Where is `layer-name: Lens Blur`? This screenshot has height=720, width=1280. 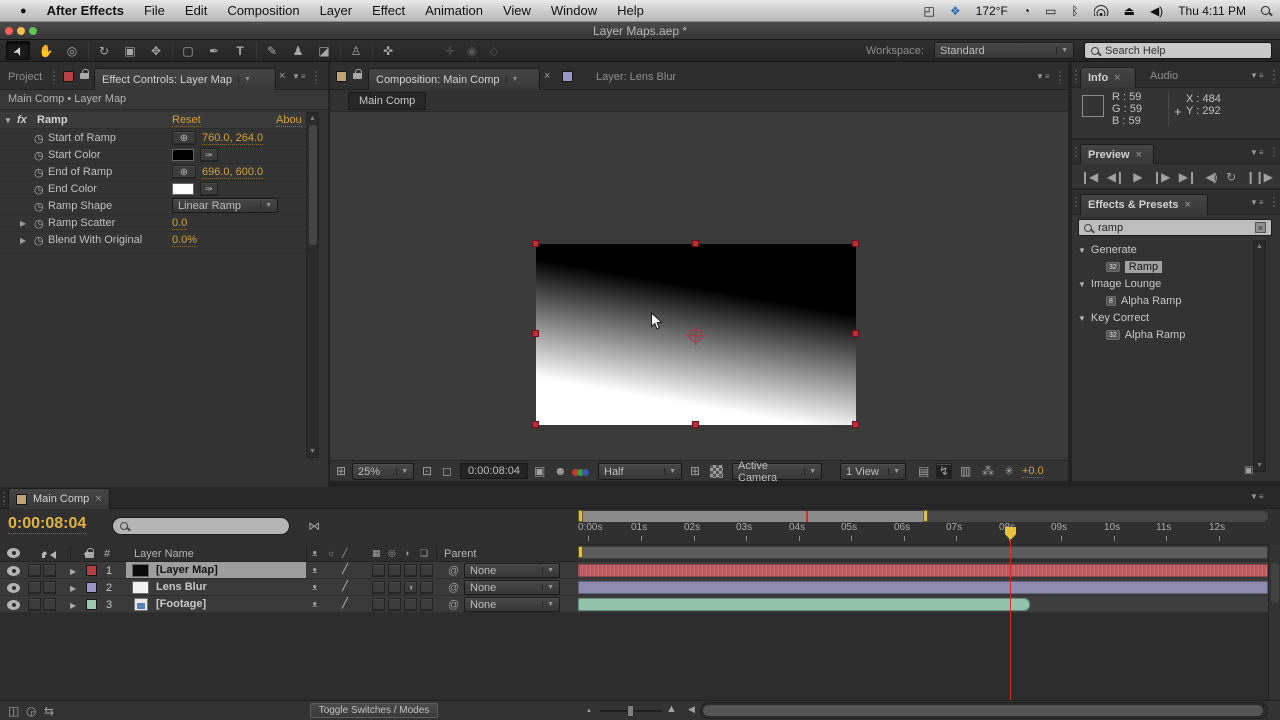 layer-name: Lens Blur is located at coordinates (181, 587).